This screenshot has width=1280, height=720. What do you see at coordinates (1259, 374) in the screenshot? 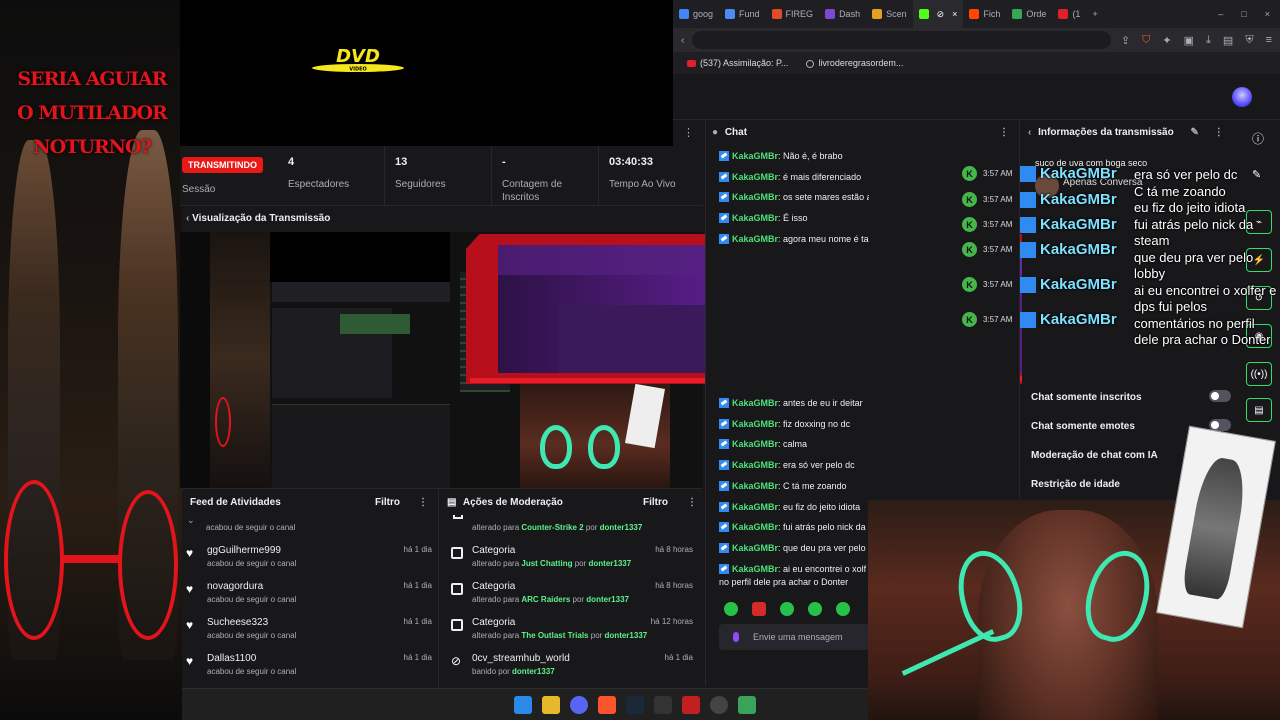
I see `broadcast-button: ((•))` at bounding box center [1259, 374].